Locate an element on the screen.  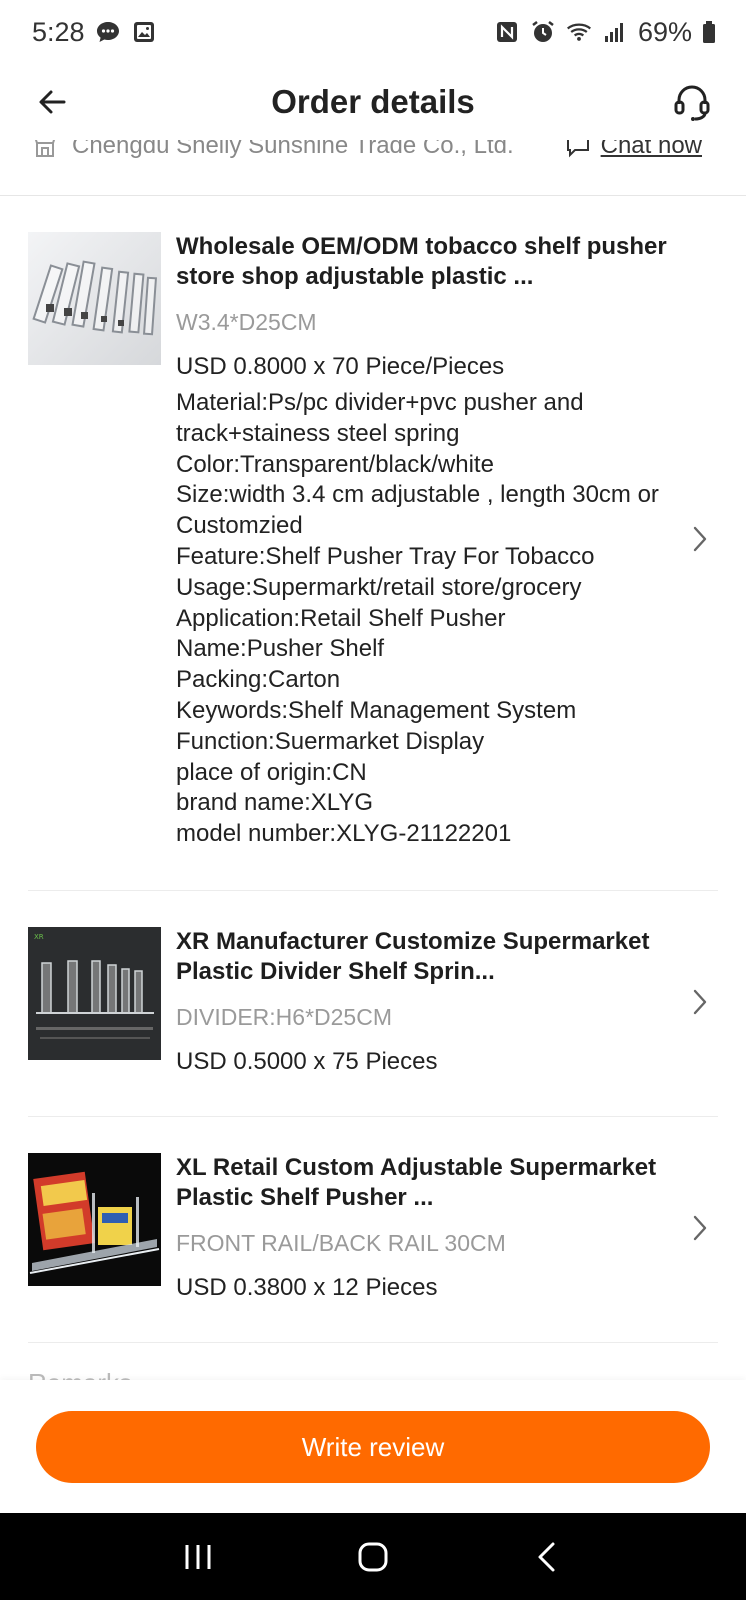
svg-text: XR is located at coordinates (39, 937).